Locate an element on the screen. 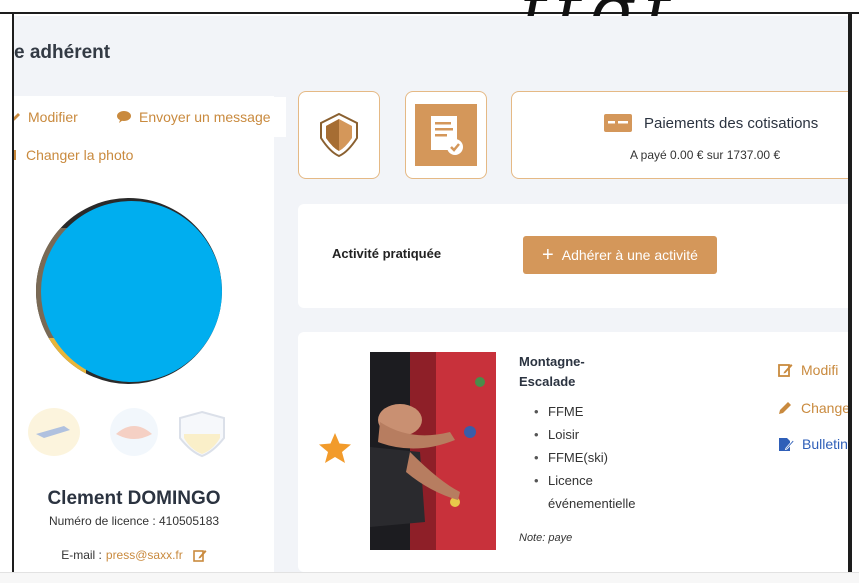 The height and width of the screenshot is (583, 859). tag-item: Licence événementielle is located at coordinates (594, 492).